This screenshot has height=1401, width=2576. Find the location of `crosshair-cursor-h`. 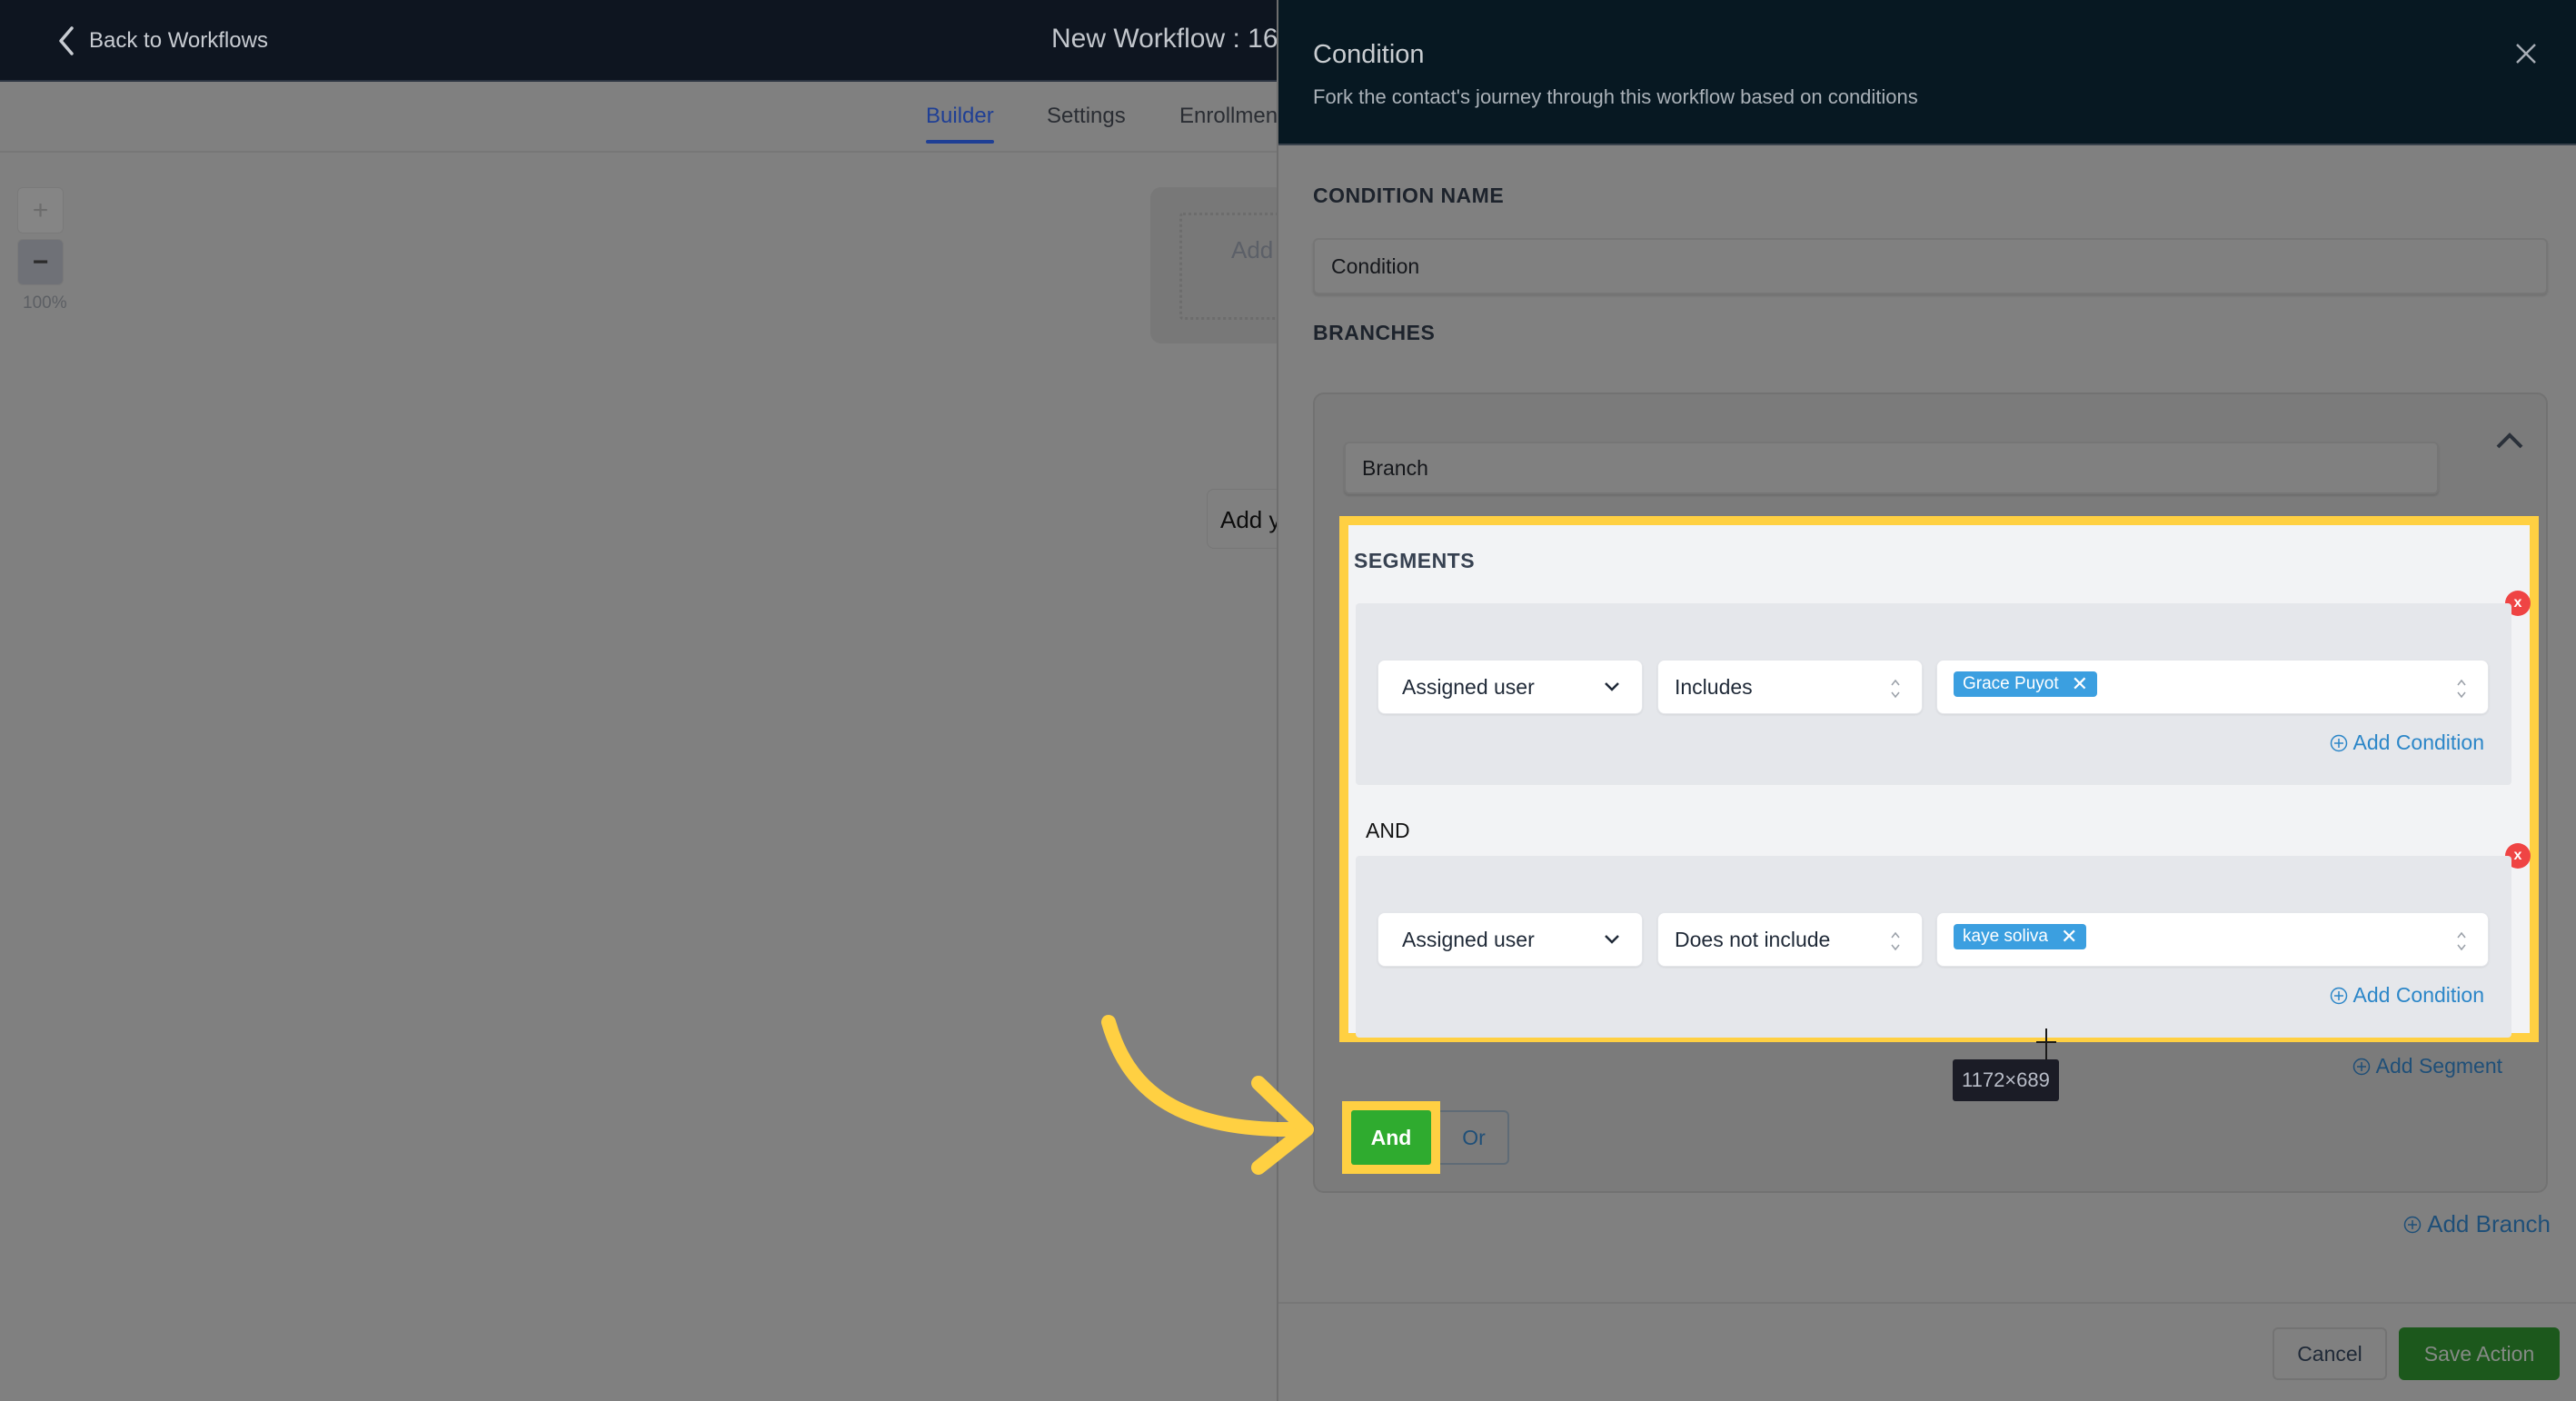

crosshair-cursor-h is located at coordinates (2046, 1042).